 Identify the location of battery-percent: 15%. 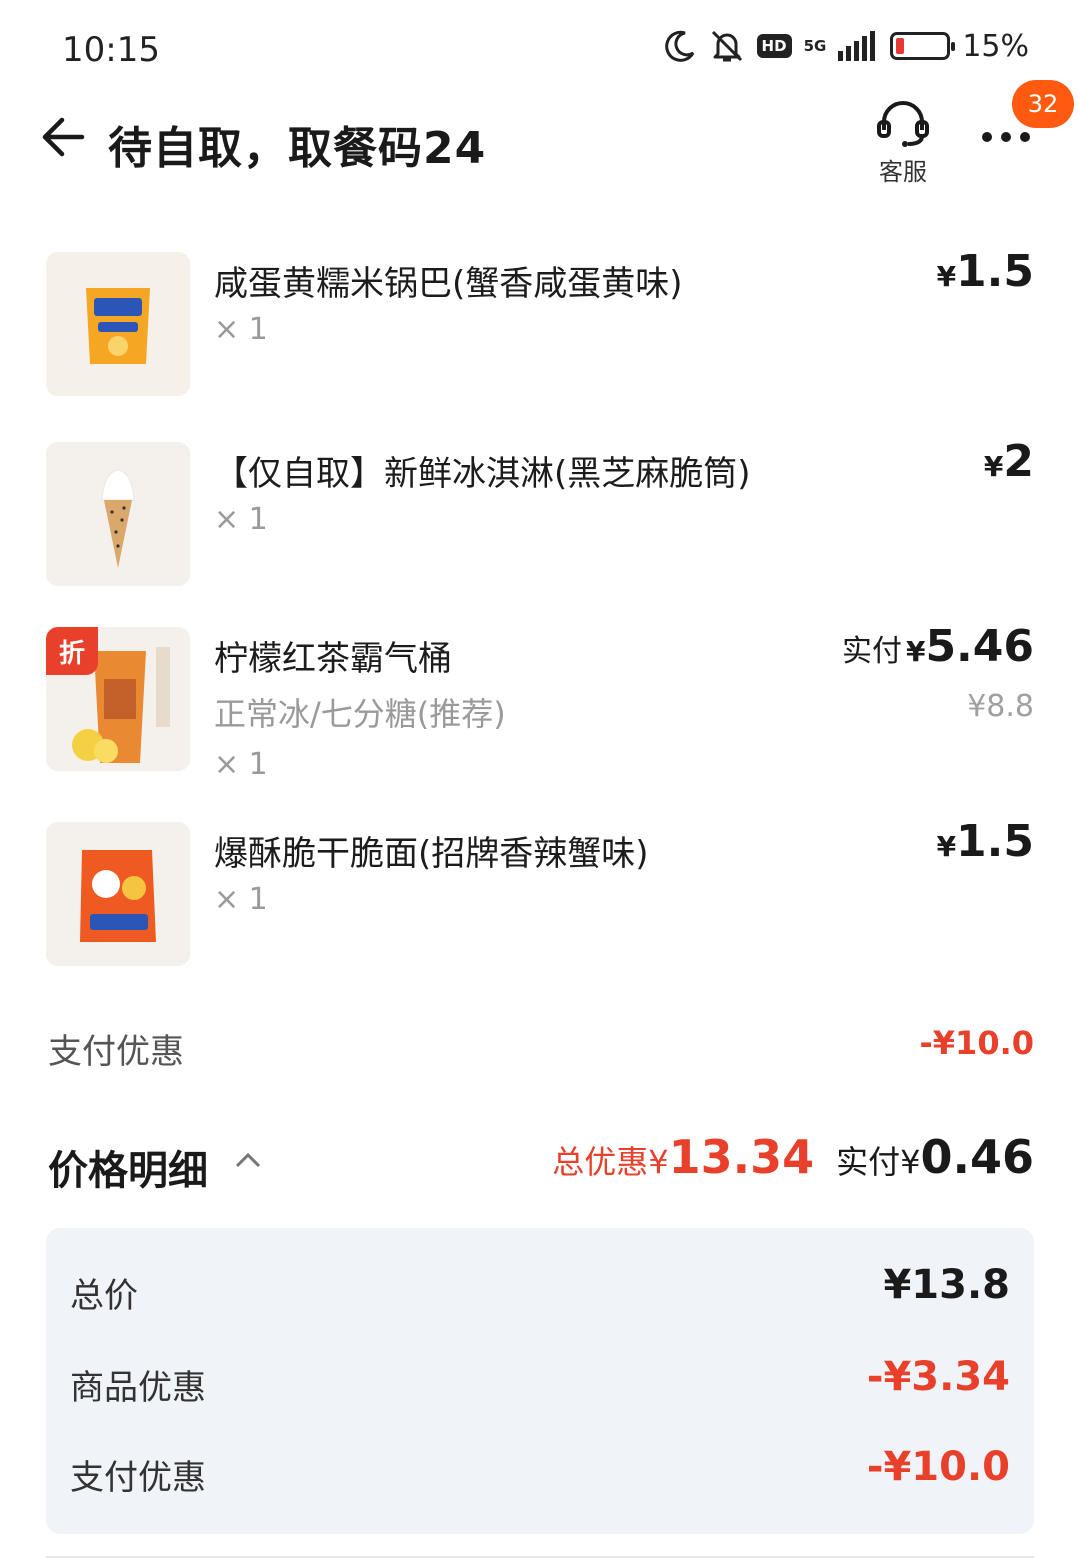
(995, 46).